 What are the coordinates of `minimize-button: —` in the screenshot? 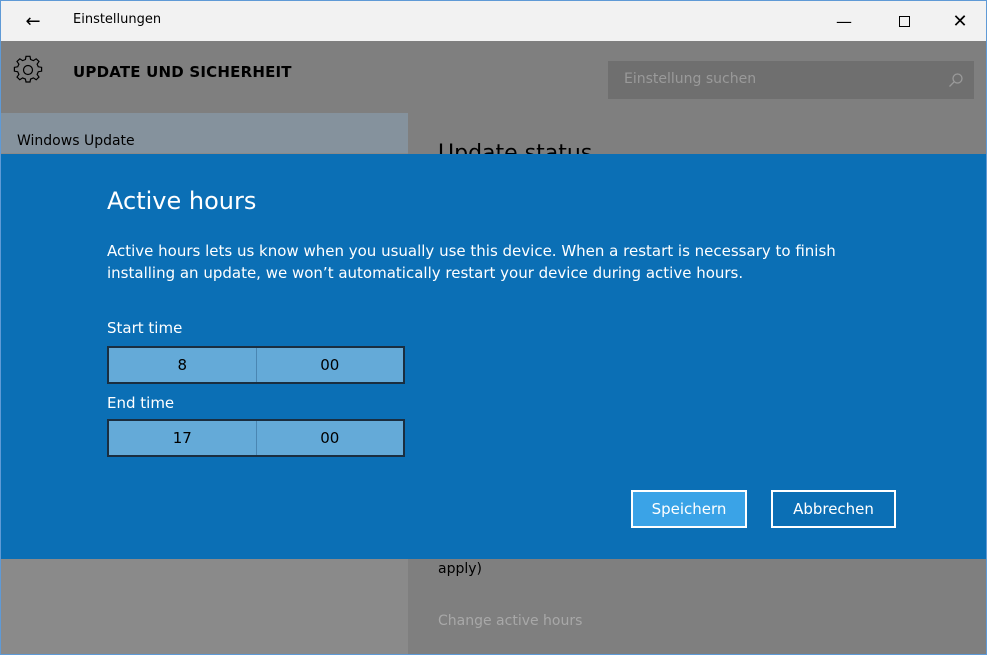 It's located at (844, 21).